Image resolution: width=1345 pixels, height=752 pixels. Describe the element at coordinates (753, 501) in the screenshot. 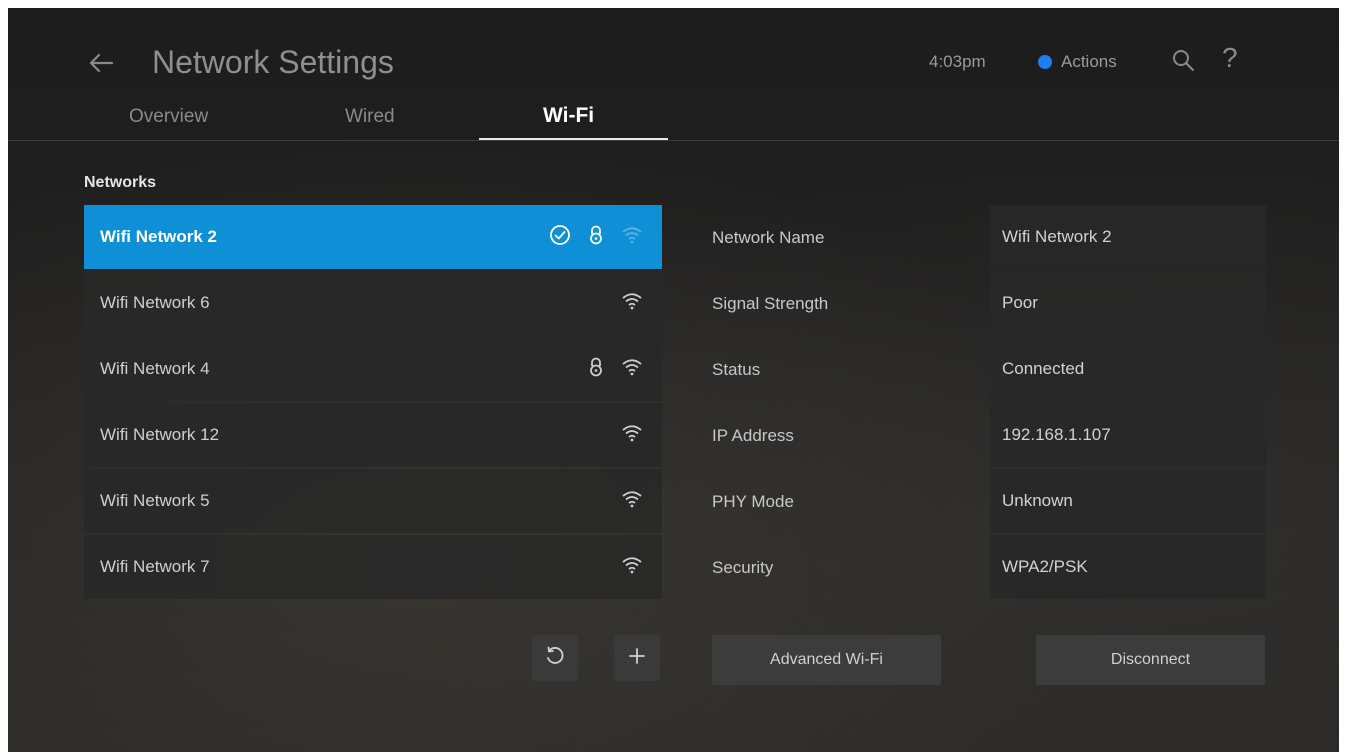

I see `detail-label-phy-mode: PHY Mode` at that location.